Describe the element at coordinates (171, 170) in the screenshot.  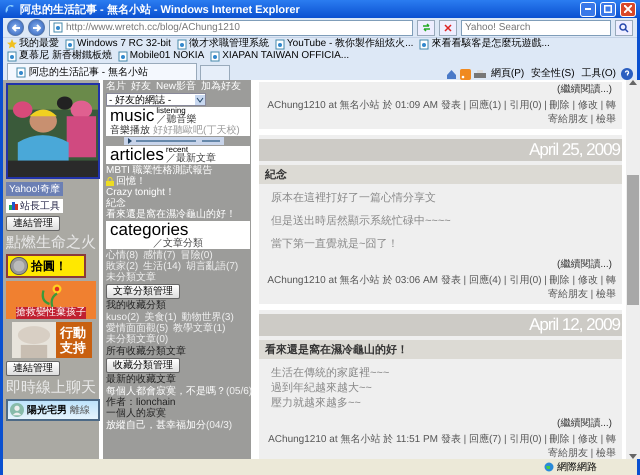
I see `article-link: MBTI 職業性格測試報告` at that location.